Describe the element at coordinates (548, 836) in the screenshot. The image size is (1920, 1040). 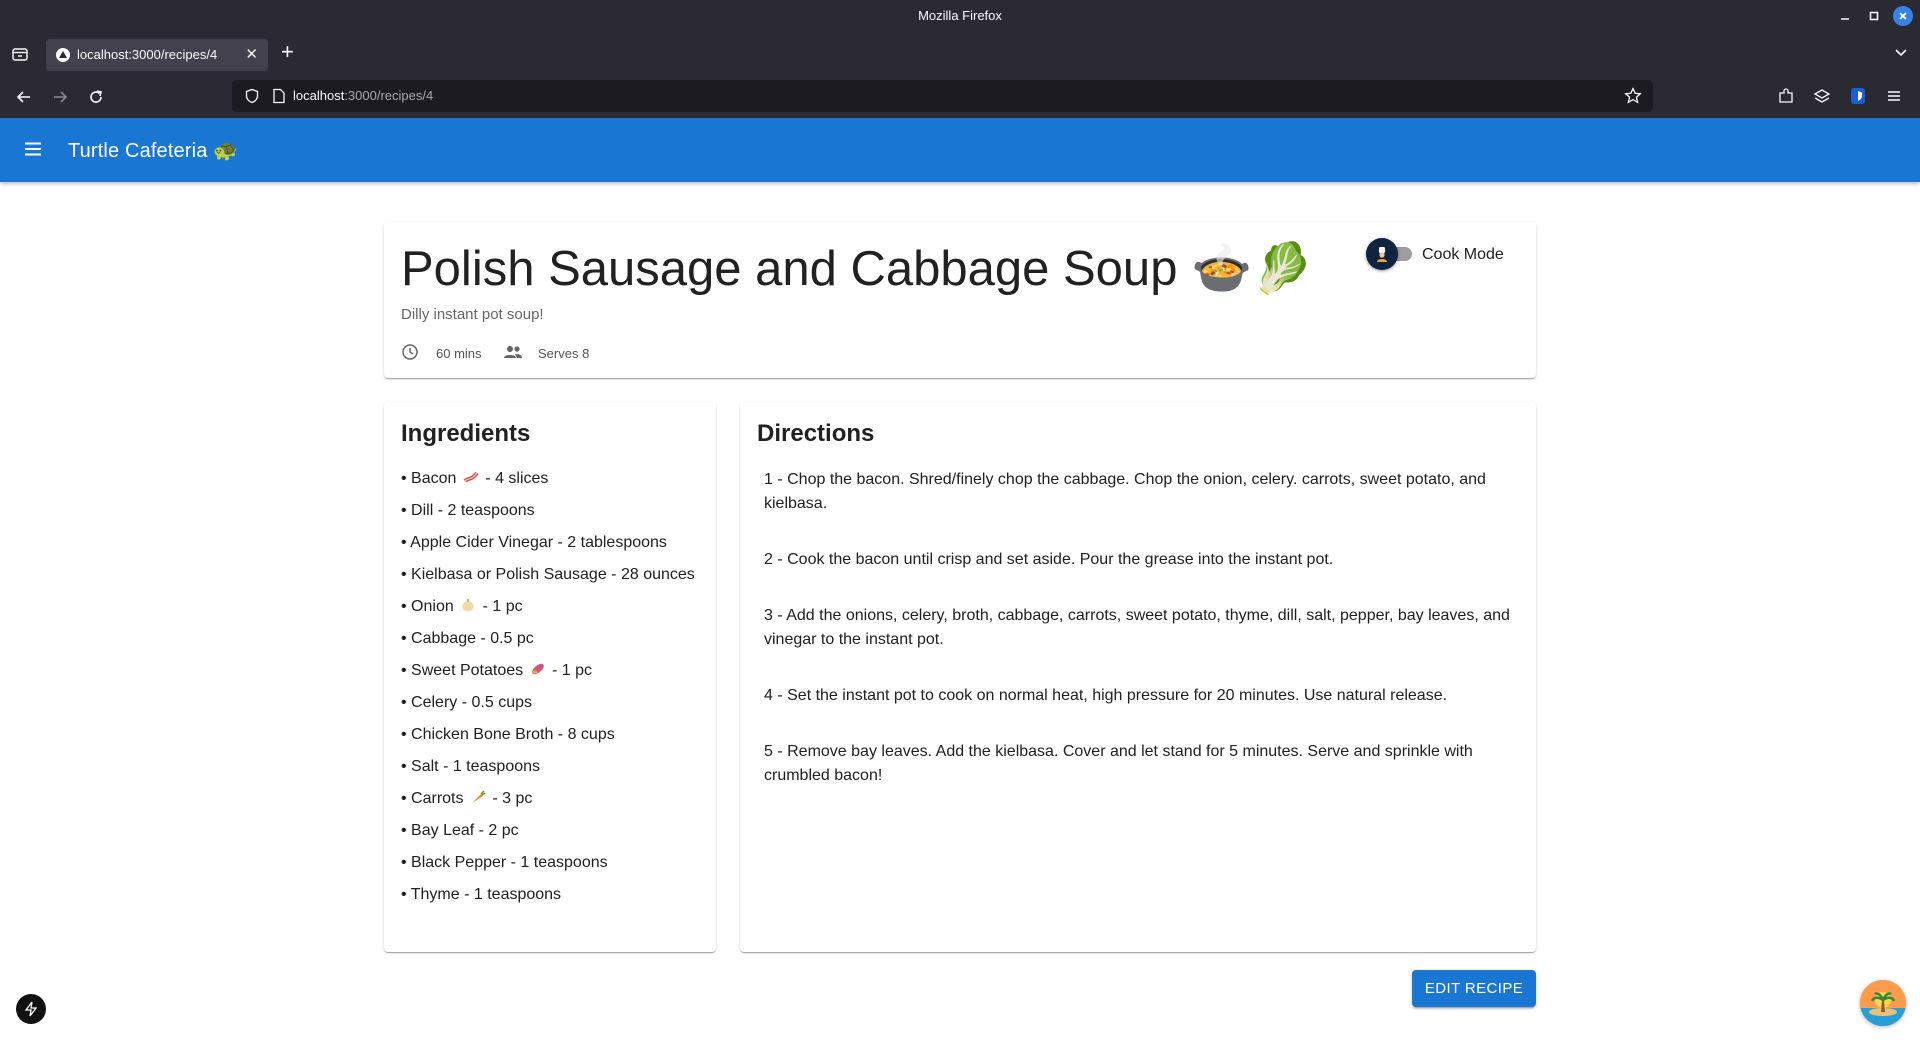
I see `ingredient-item: • Bay Leaf - 2 pc` at that location.